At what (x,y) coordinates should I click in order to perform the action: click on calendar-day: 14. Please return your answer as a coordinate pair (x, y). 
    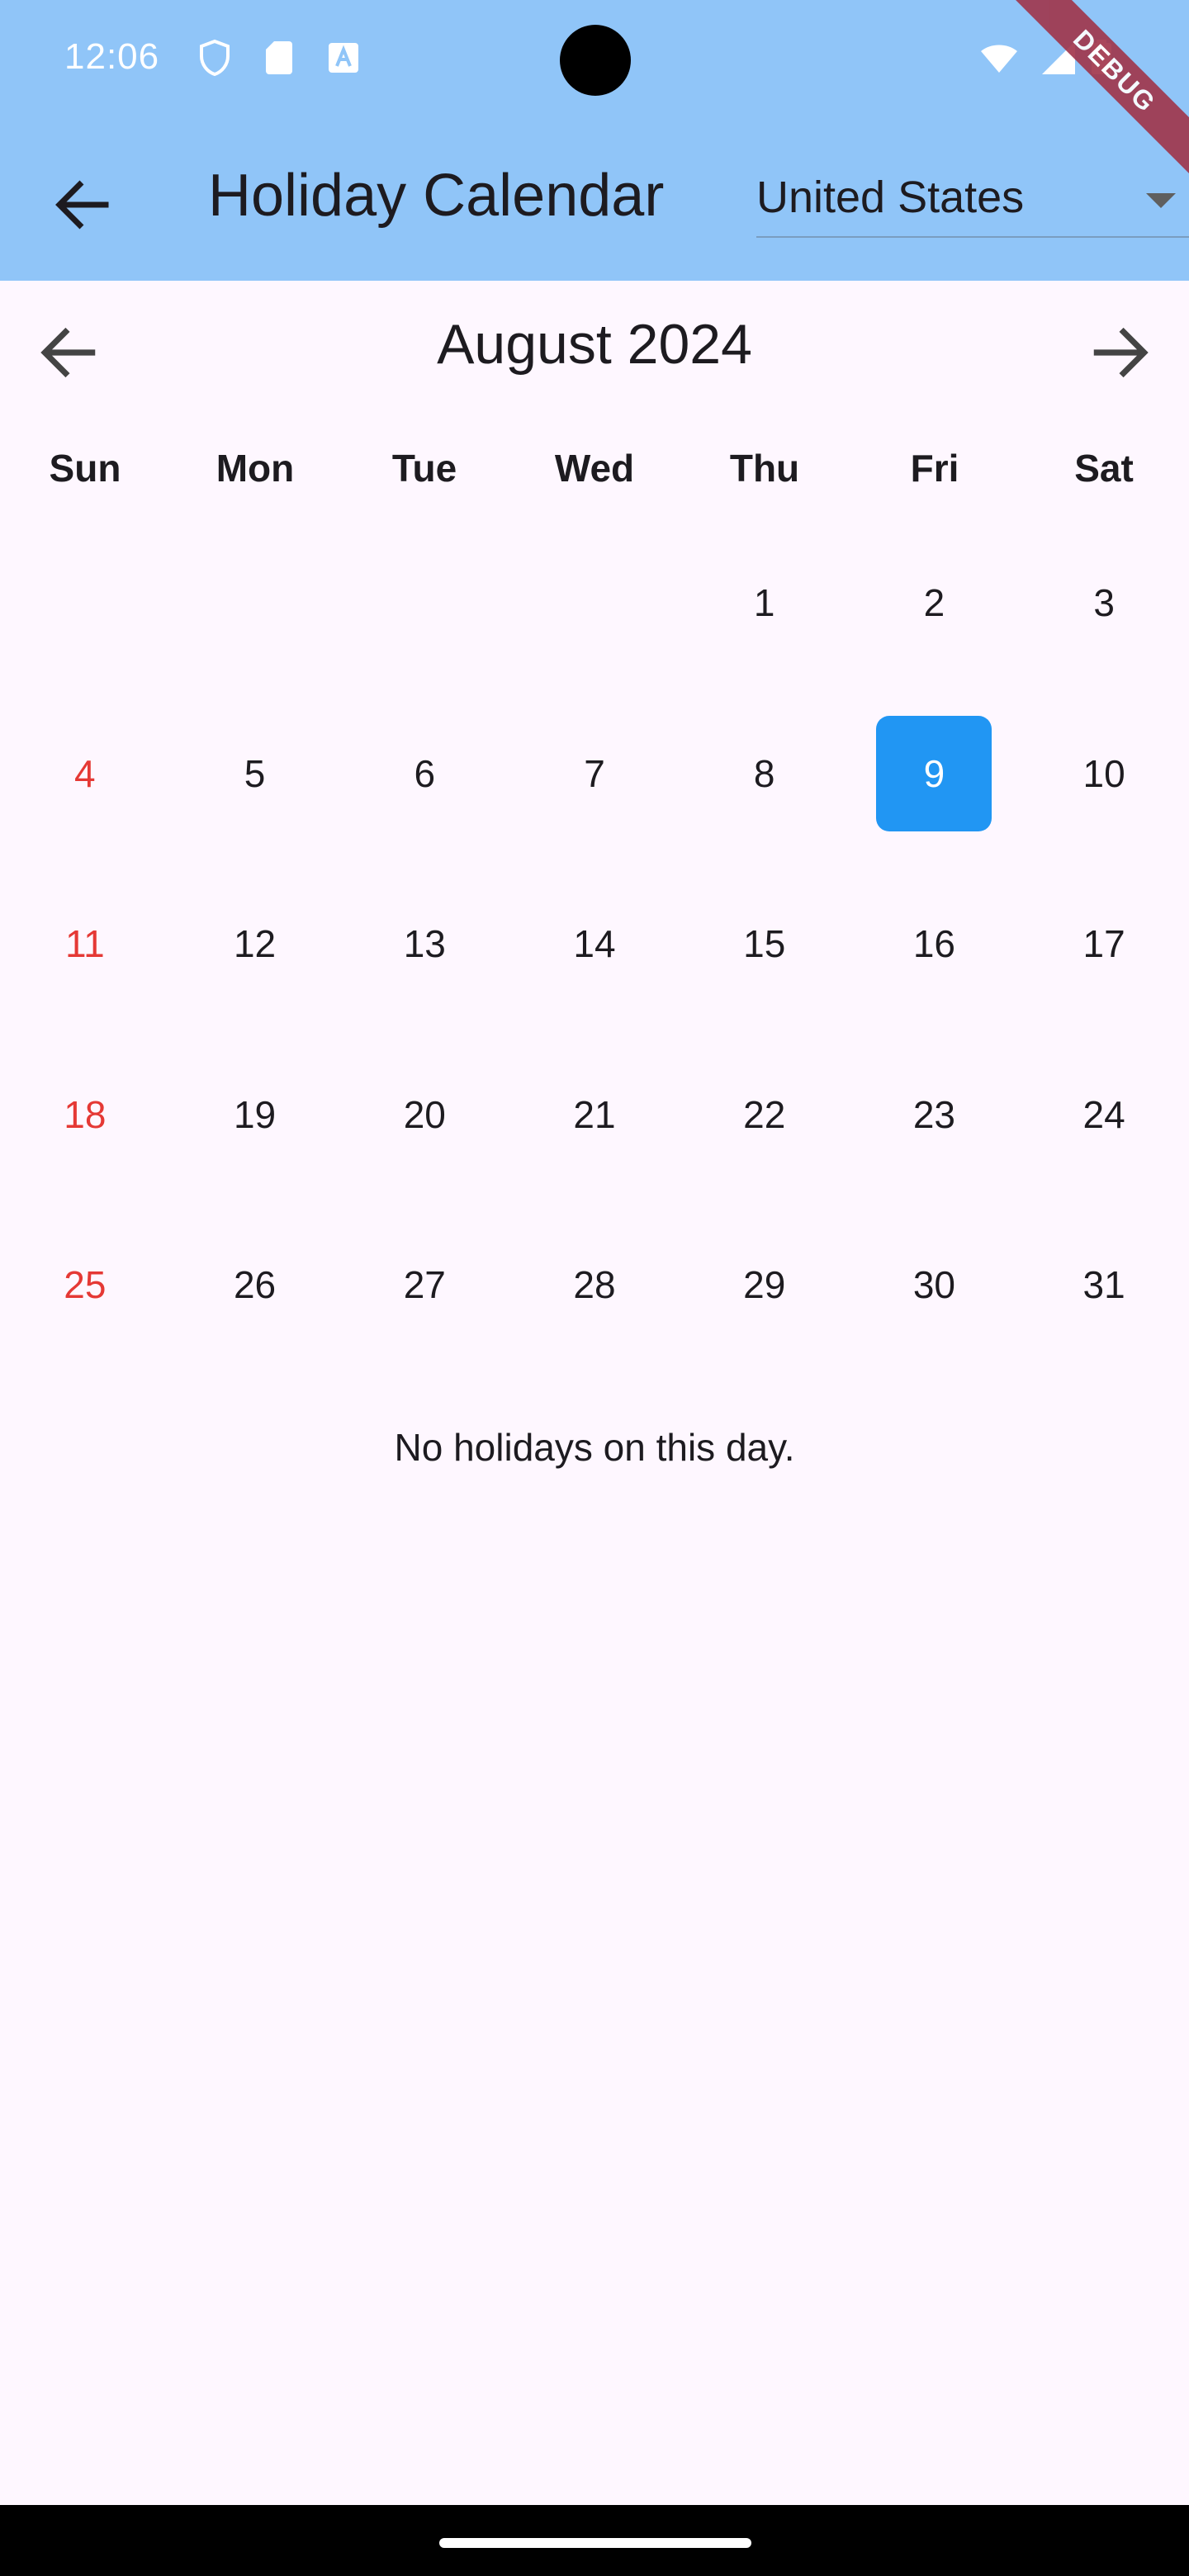
    Looking at the image, I should click on (594, 944).